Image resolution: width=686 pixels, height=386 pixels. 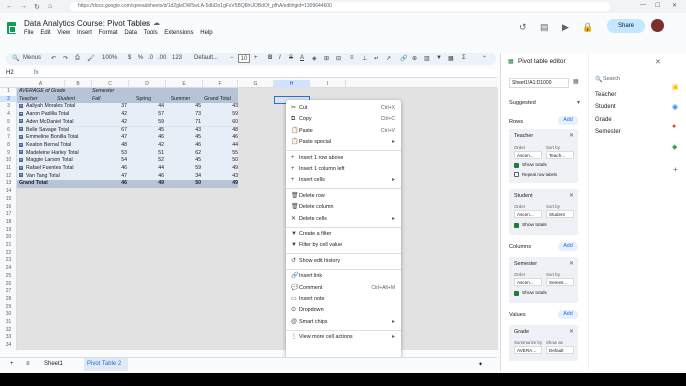 I want to click on row-header: 19, so click(x=8, y=230).